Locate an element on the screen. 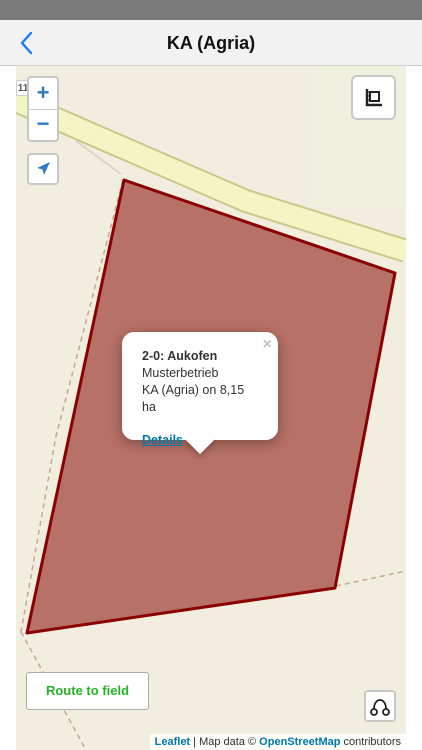 The image size is (422, 750). measure-button is located at coordinates (373, 97).